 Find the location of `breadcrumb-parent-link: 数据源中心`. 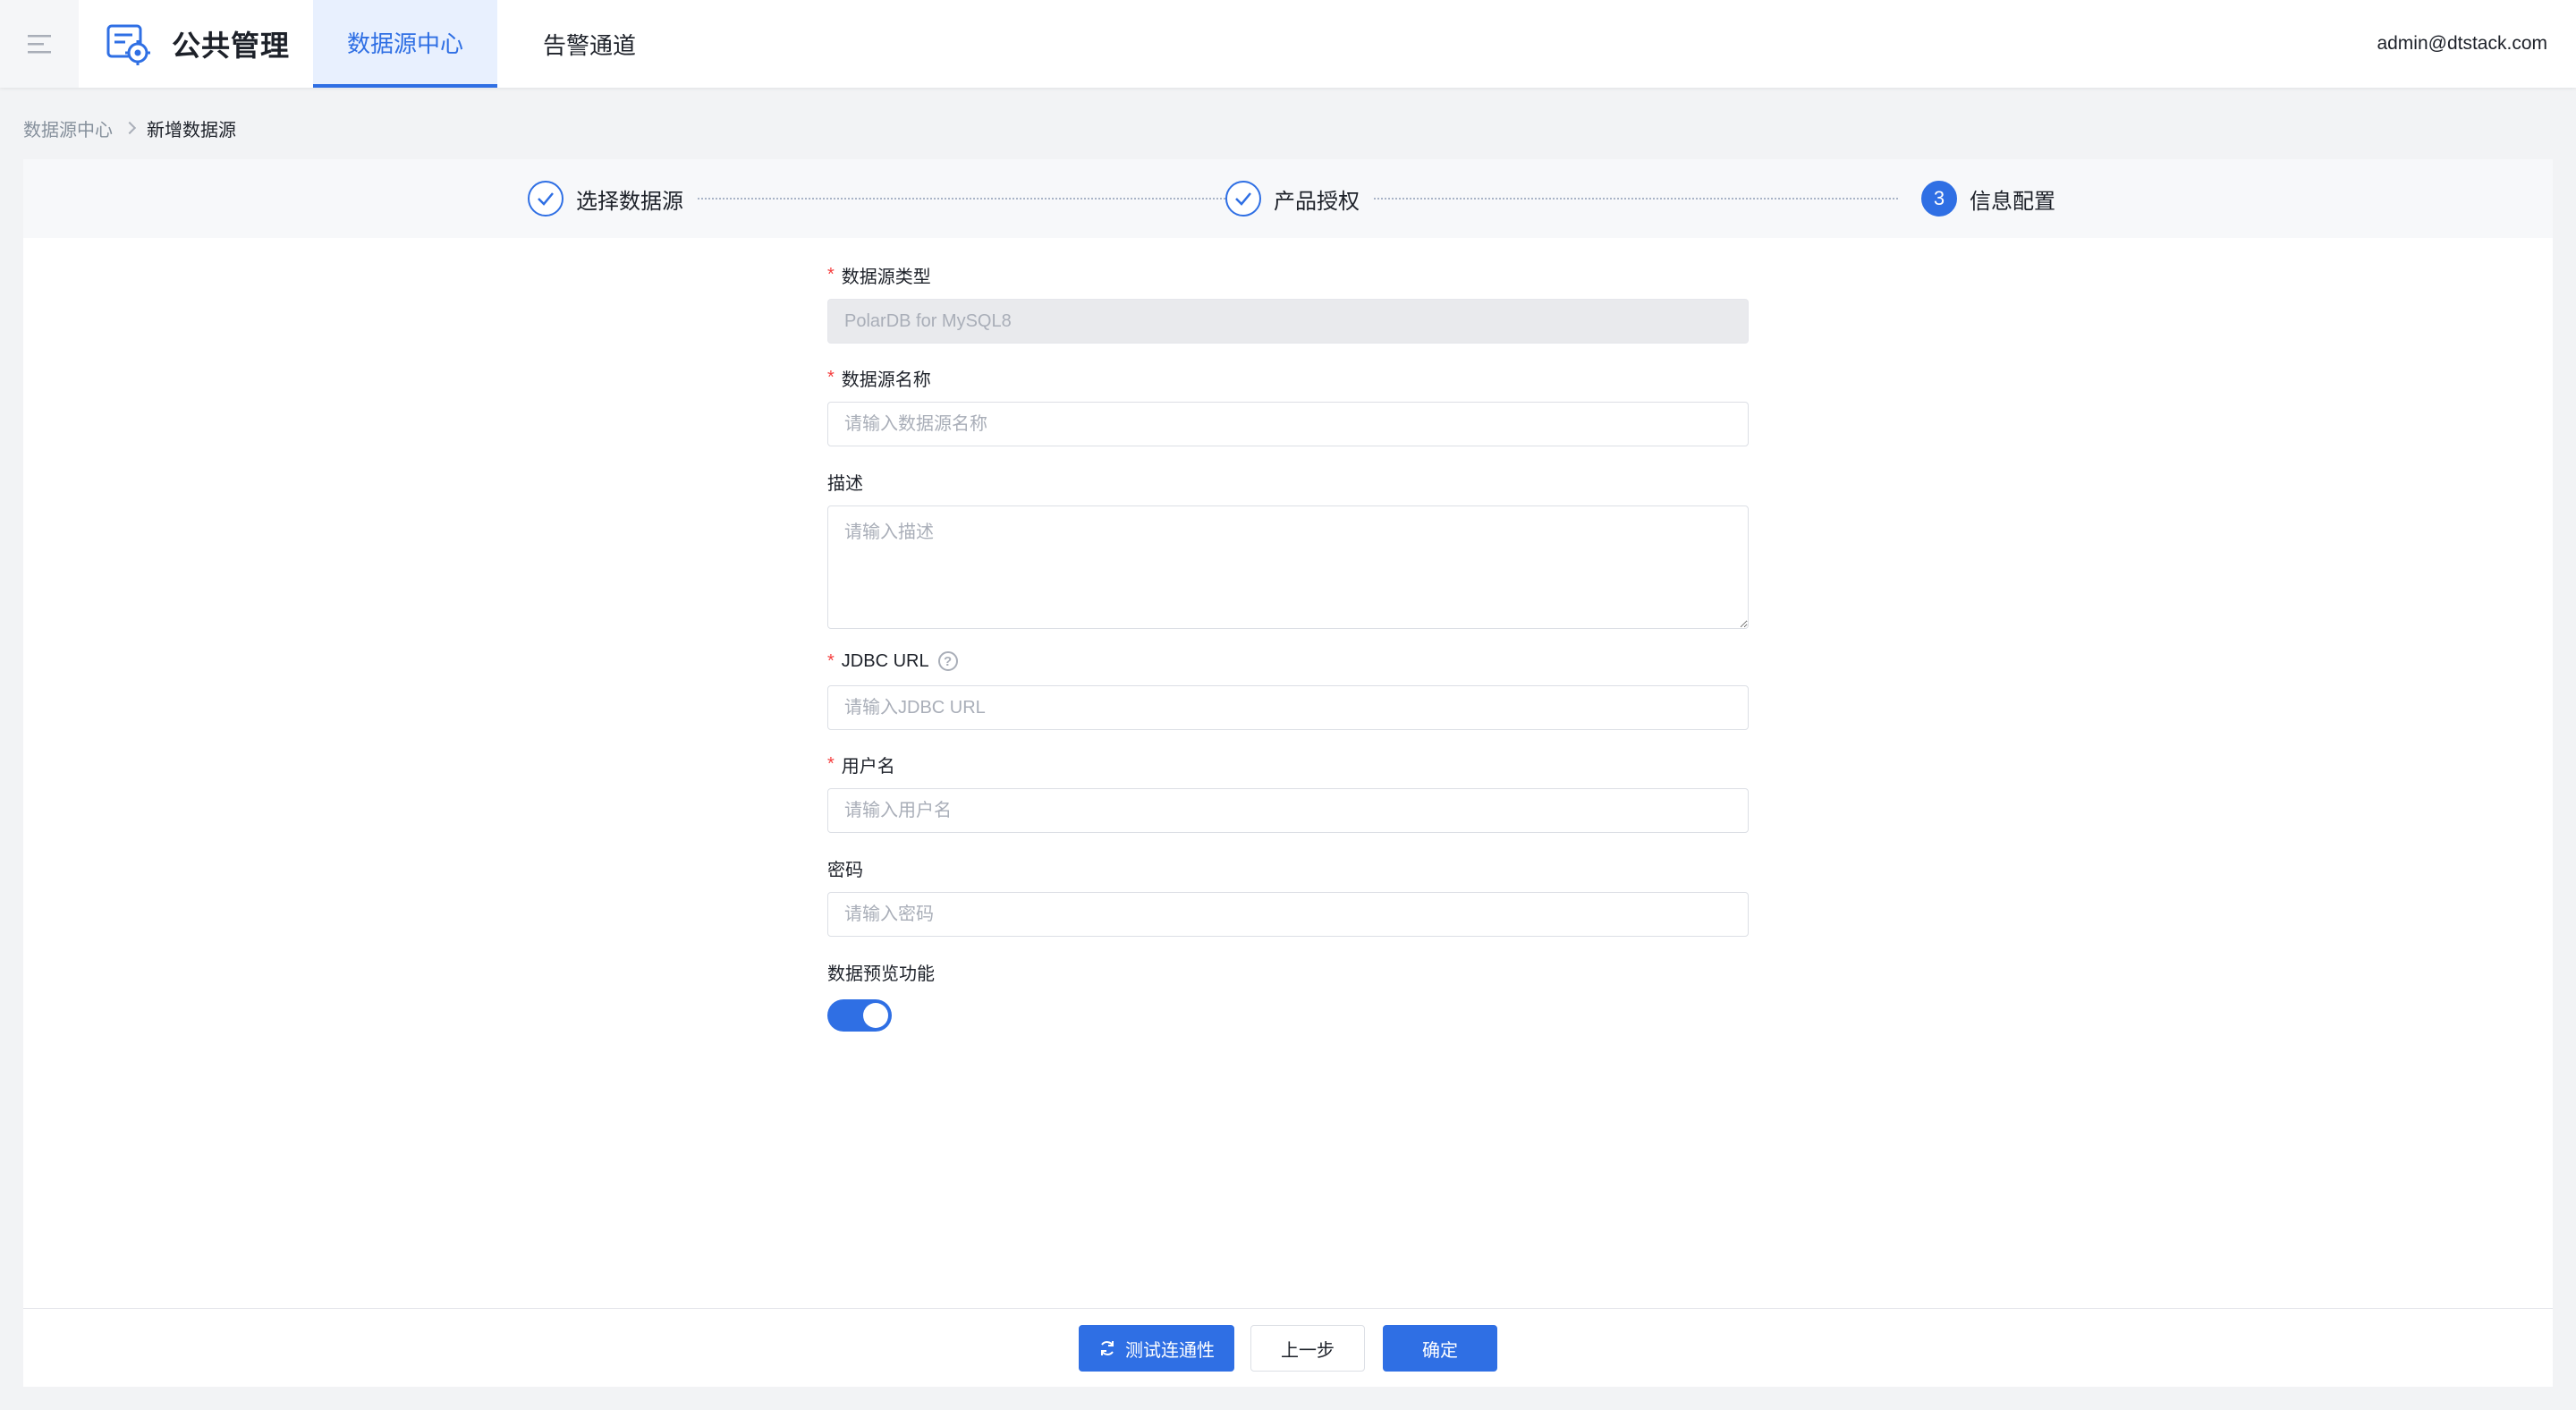

breadcrumb-parent-link: 数据源中心 is located at coordinates (68, 128).